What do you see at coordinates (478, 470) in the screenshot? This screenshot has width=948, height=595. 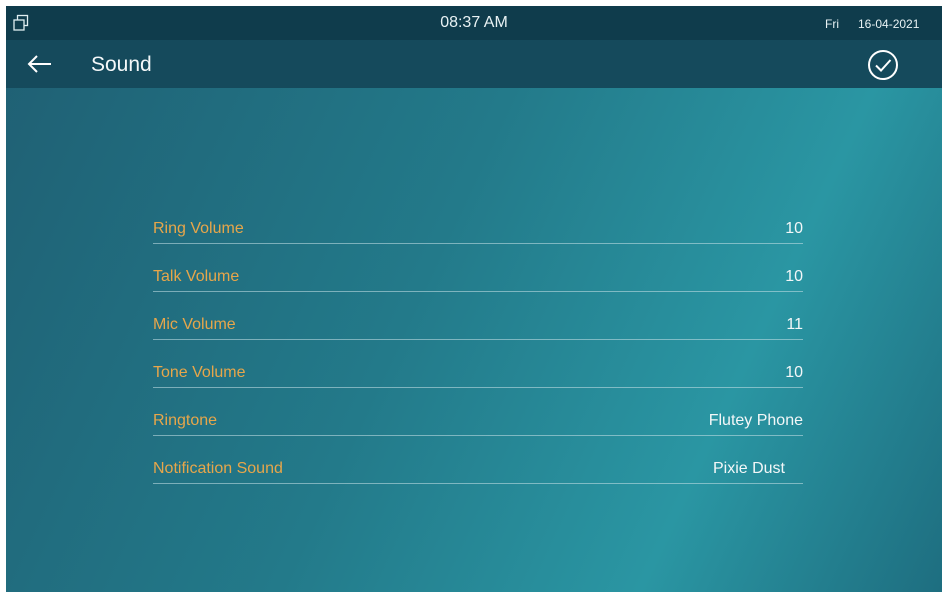 I see `setting-row-notification-sound: Notification Sound Pixie Dust` at bounding box center [478, 470].